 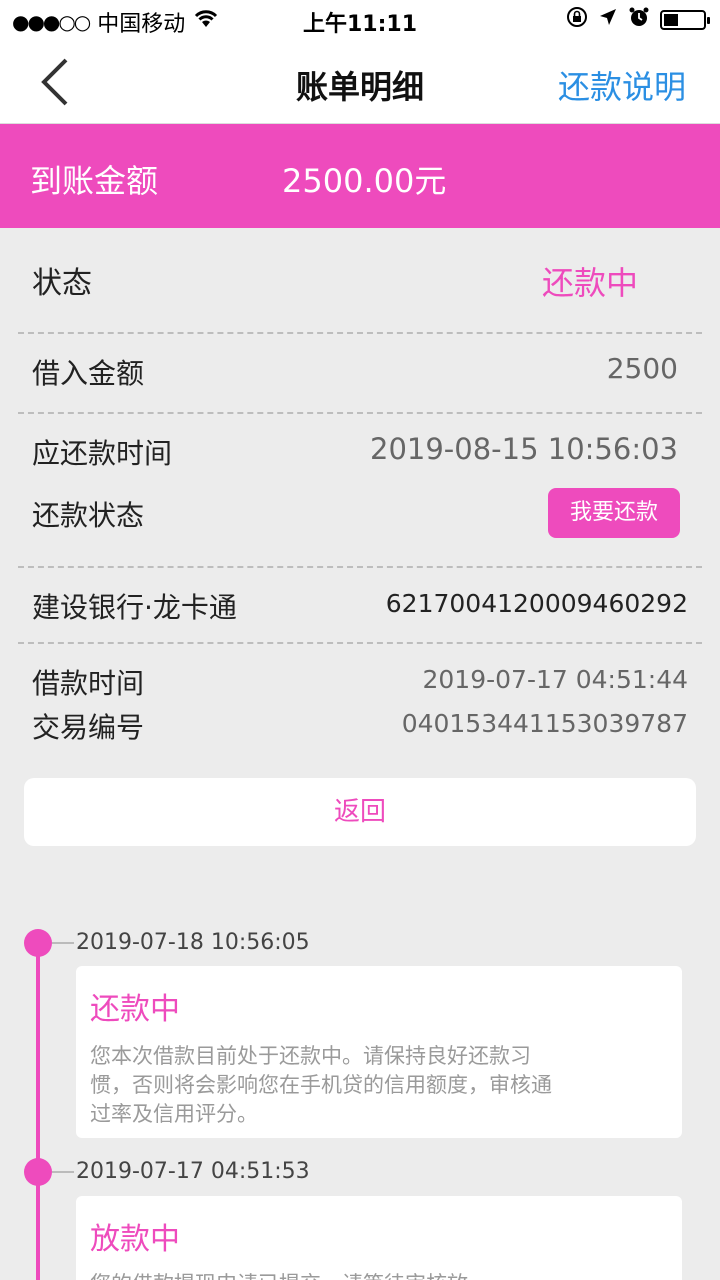 What do you see at coordinates (589, 283) in the screenshot?
I see `status-value: 还款中` at bounding box center [589, 283].